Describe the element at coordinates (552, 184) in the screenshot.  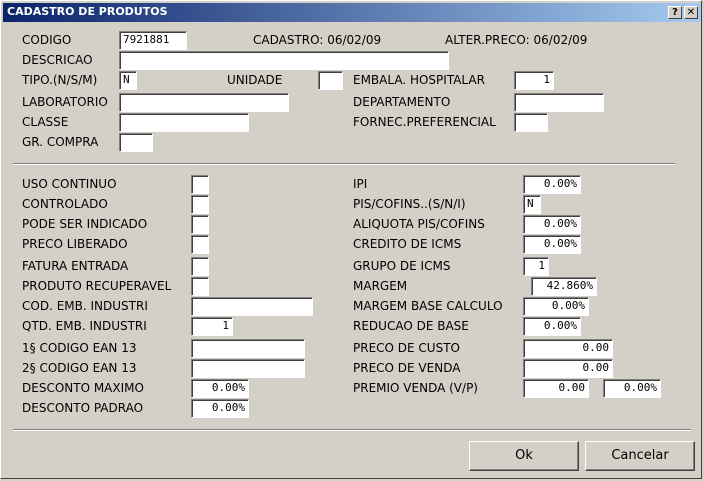
I see `ipi-field: 0.00%` at that location.